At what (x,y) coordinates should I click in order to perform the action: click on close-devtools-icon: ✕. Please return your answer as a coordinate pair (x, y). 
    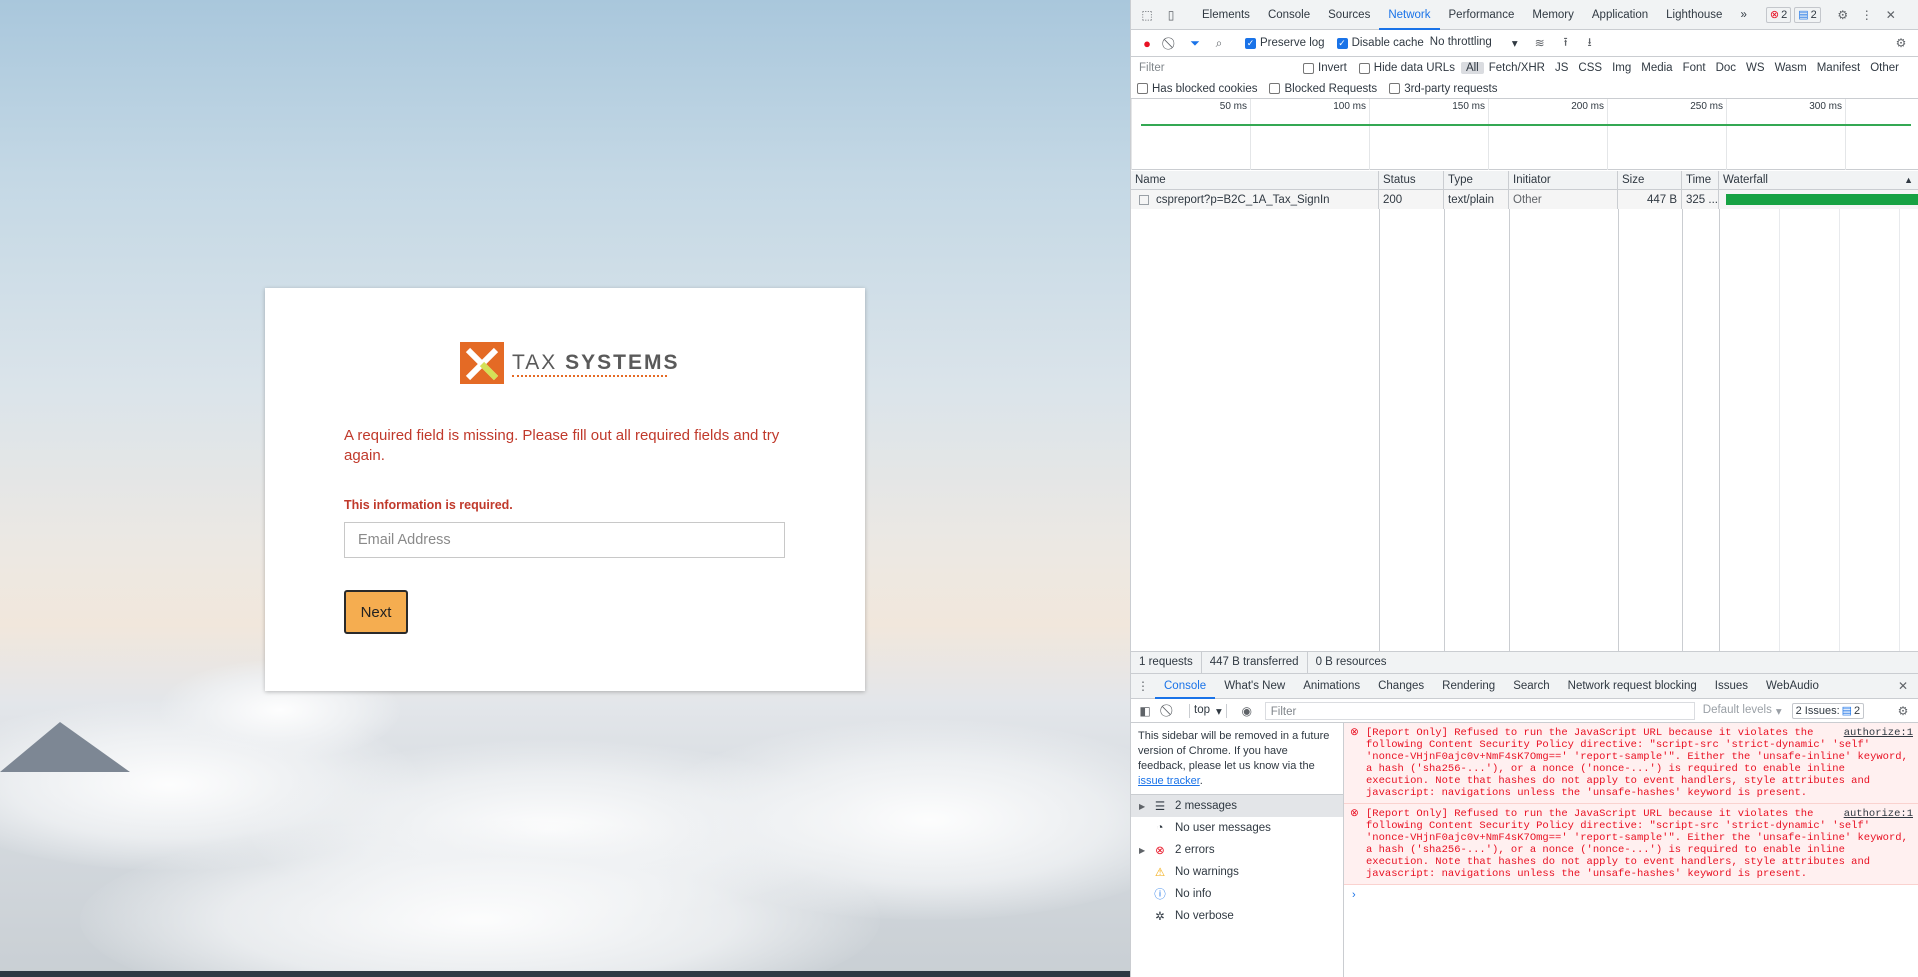
    Looking at the image, I should click on (1891, 15).